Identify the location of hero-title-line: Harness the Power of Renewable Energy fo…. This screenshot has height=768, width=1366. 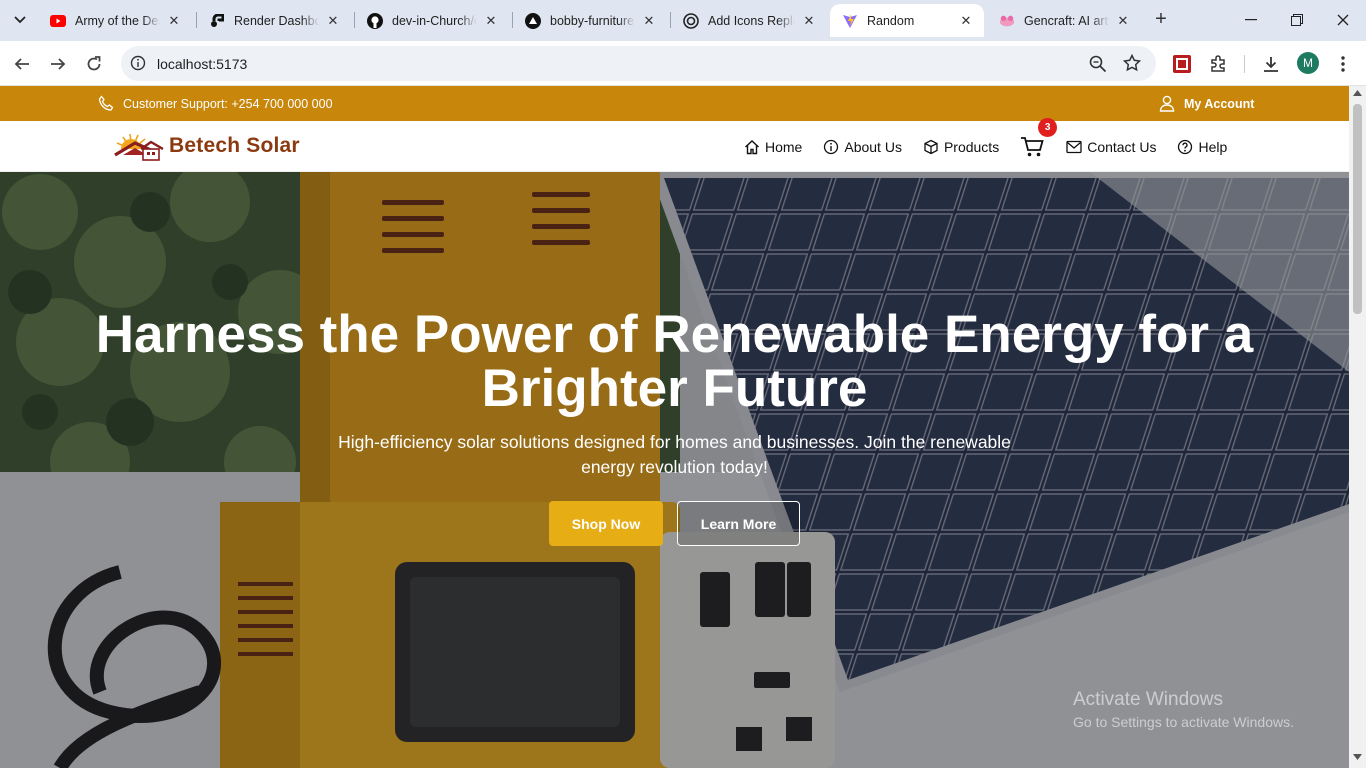
(674, 334).